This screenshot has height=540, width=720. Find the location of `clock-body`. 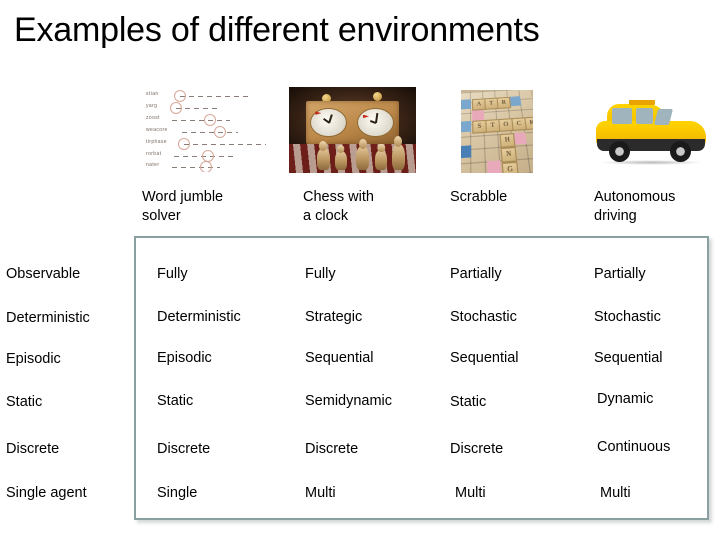

clock-body is located at coordinates (352, 122).